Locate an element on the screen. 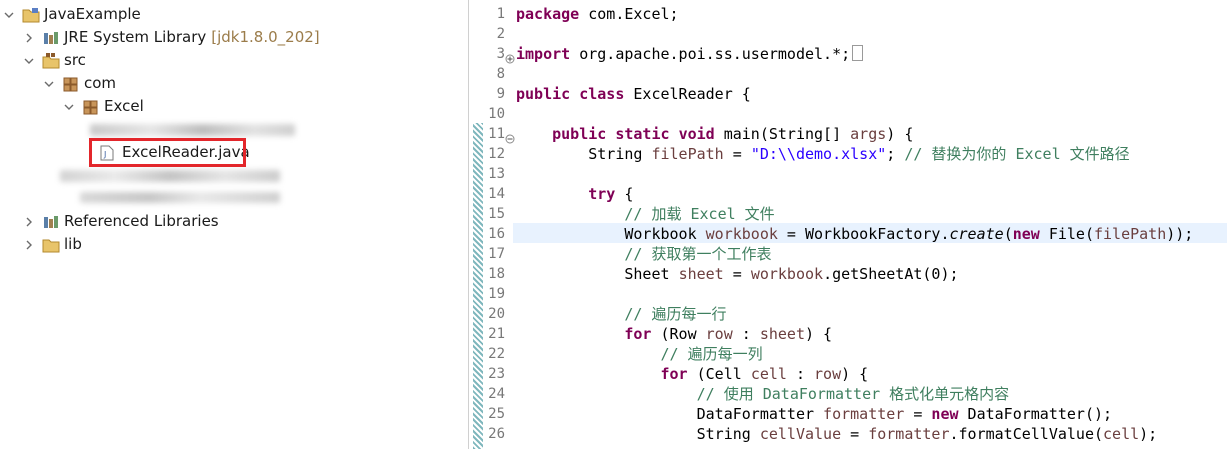 This screenshot has width=1227, height=449. variable-token: workbook is located at coordinates (787, 274).